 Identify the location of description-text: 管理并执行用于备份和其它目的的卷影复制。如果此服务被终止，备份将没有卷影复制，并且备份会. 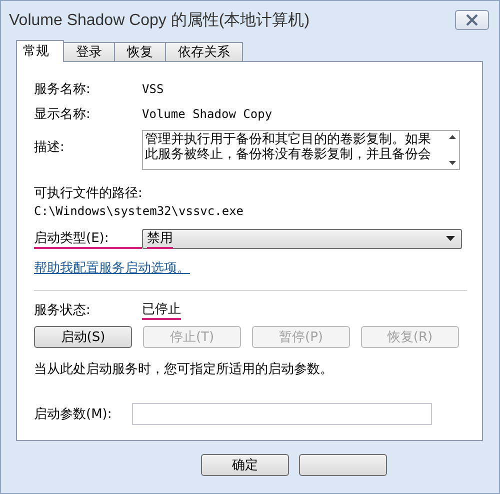
(288, 147).